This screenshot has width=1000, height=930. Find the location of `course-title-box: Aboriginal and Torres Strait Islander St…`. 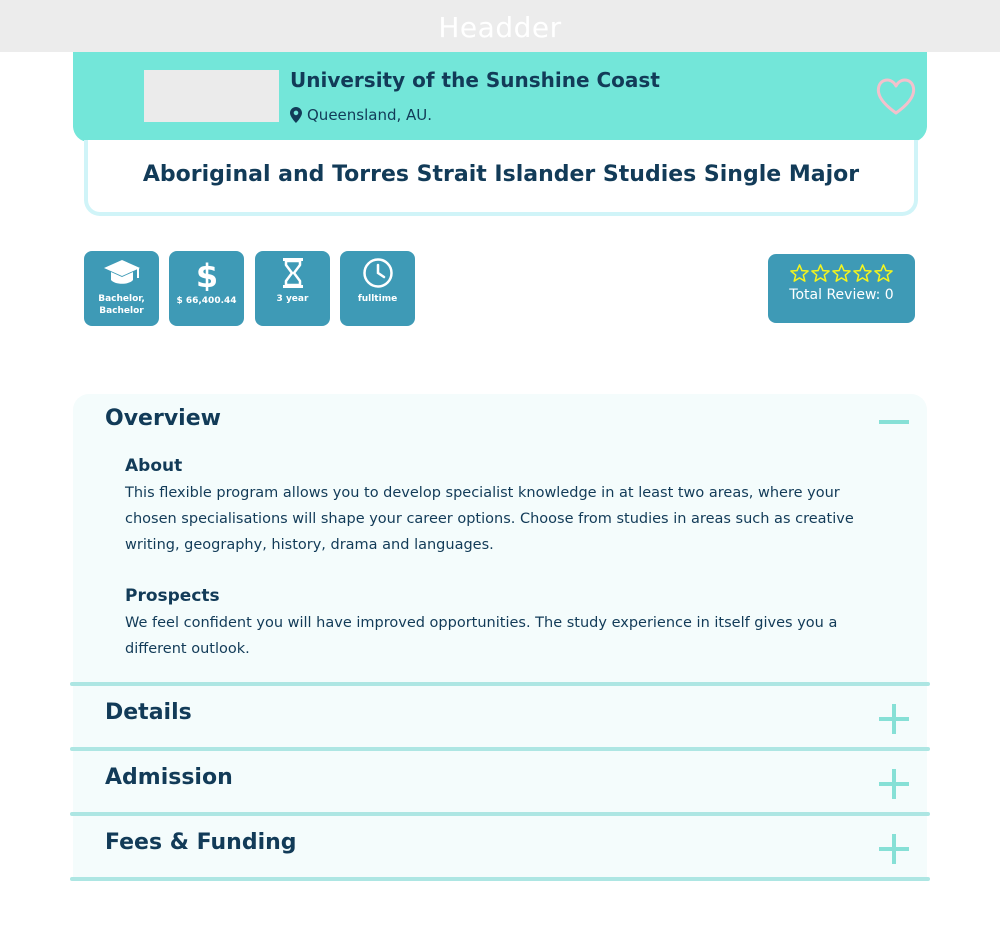

course-title-box: Aboriginal and Torres Strait Islander St… is located at coordinates (501, 178).